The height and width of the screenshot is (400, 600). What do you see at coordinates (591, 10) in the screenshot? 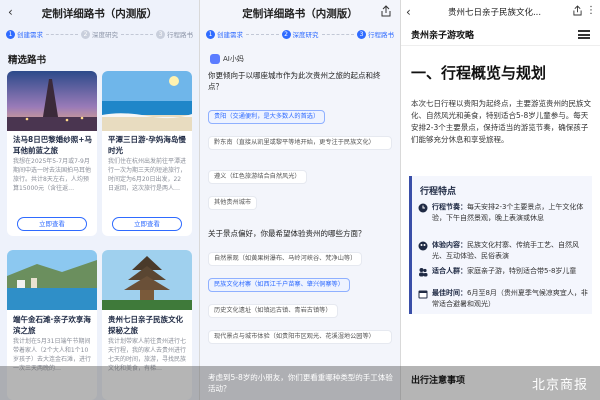
I see `more-icon: ⋮` at bounding box center [591, 10].